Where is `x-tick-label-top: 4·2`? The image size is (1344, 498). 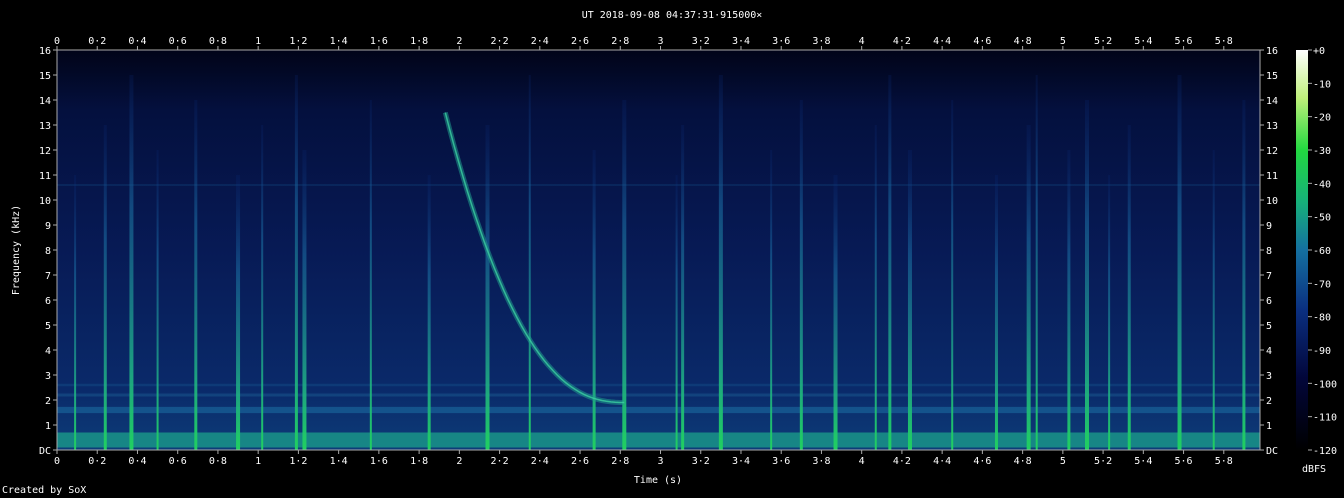 x-tick-label-top: 4·2 is located at coordinates (902, 41).